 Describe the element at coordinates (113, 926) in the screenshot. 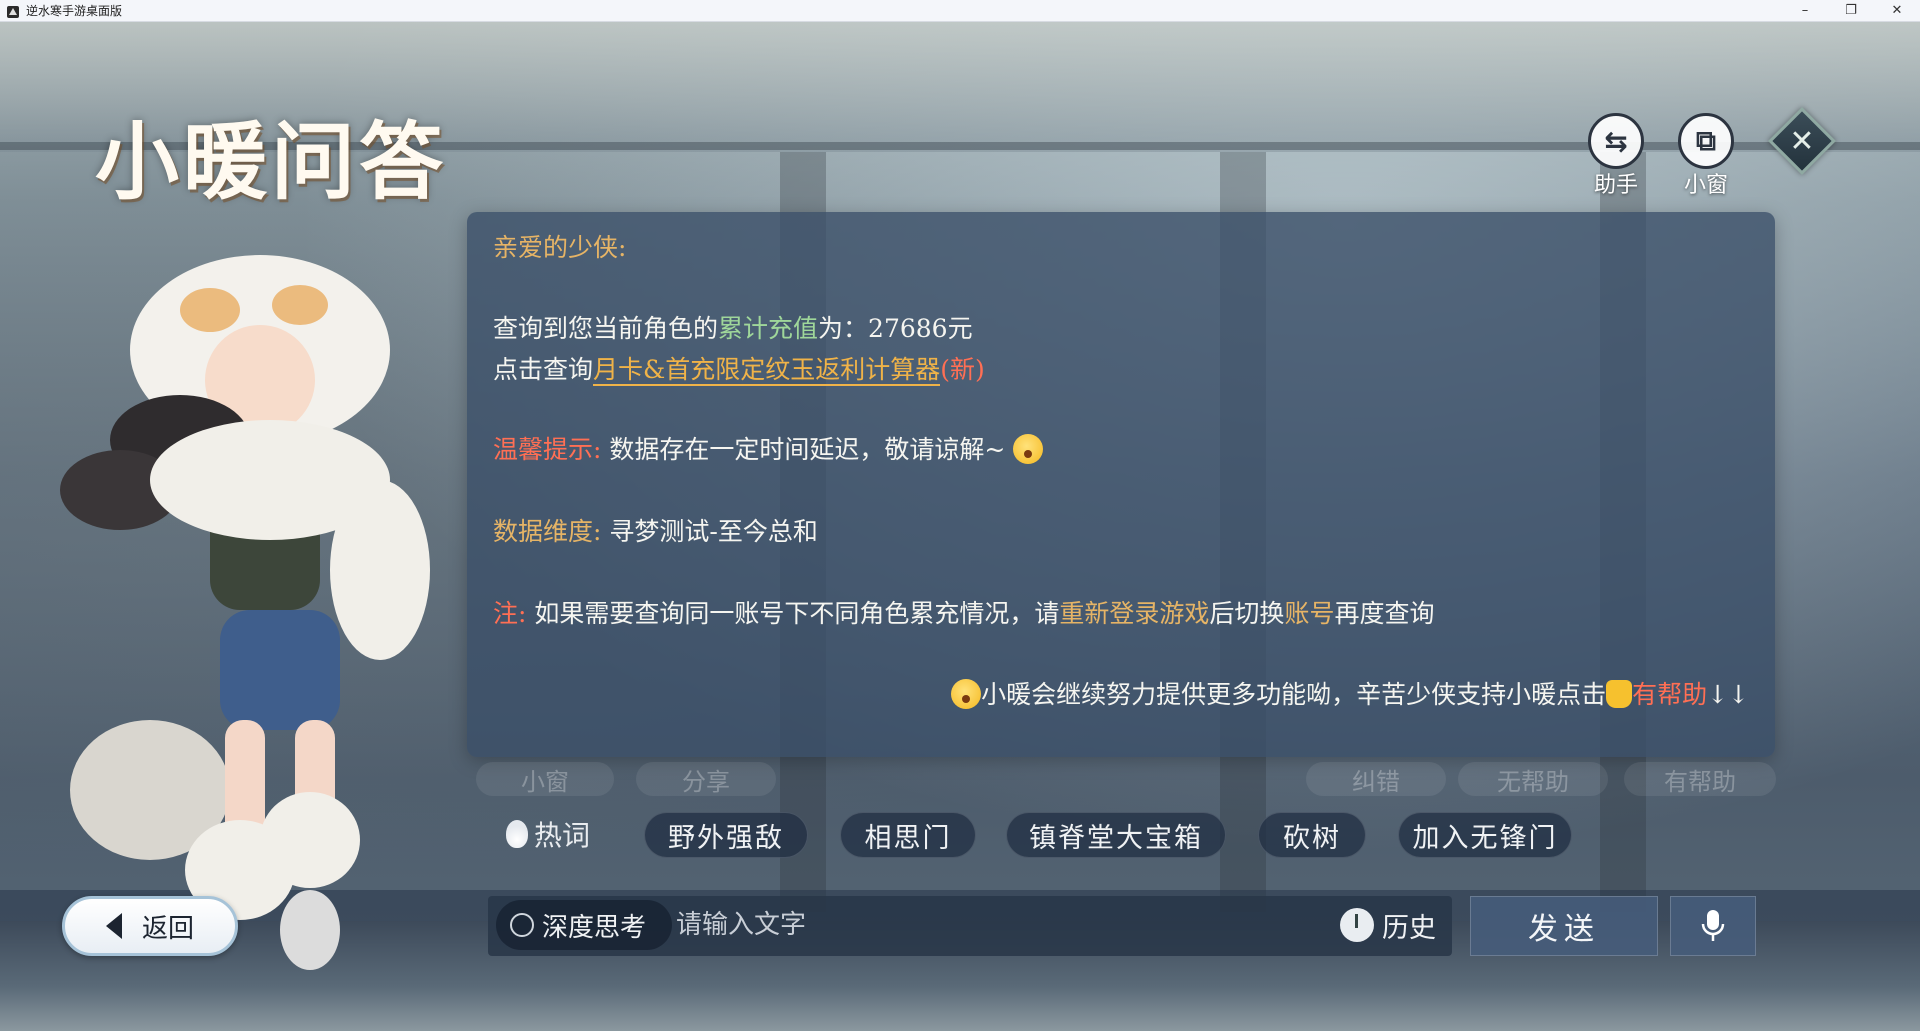

I see `back-arrow-icon` at that location.